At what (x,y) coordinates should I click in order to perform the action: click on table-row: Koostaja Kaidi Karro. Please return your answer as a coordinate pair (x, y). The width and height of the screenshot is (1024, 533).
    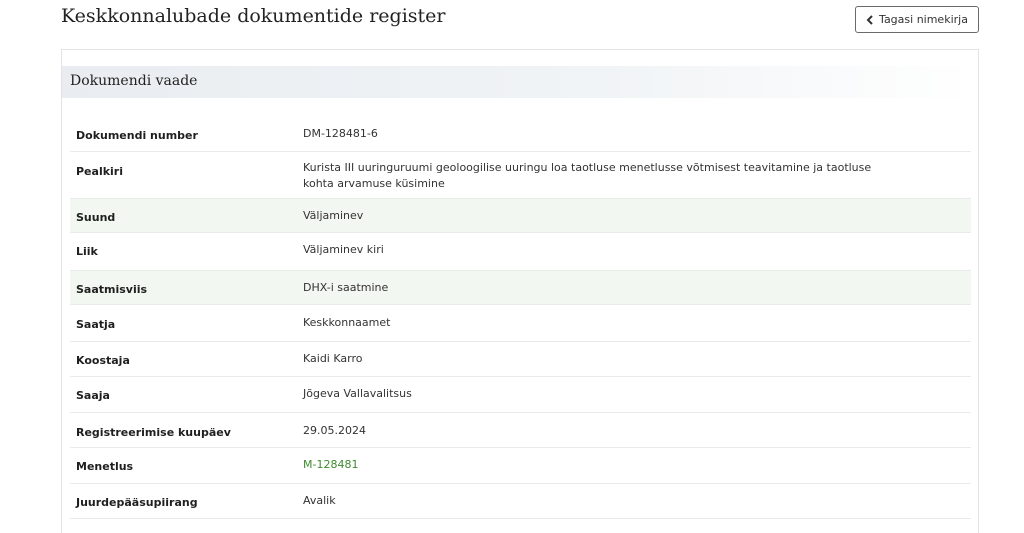
    Looking at the image, I should click on (520, 359).